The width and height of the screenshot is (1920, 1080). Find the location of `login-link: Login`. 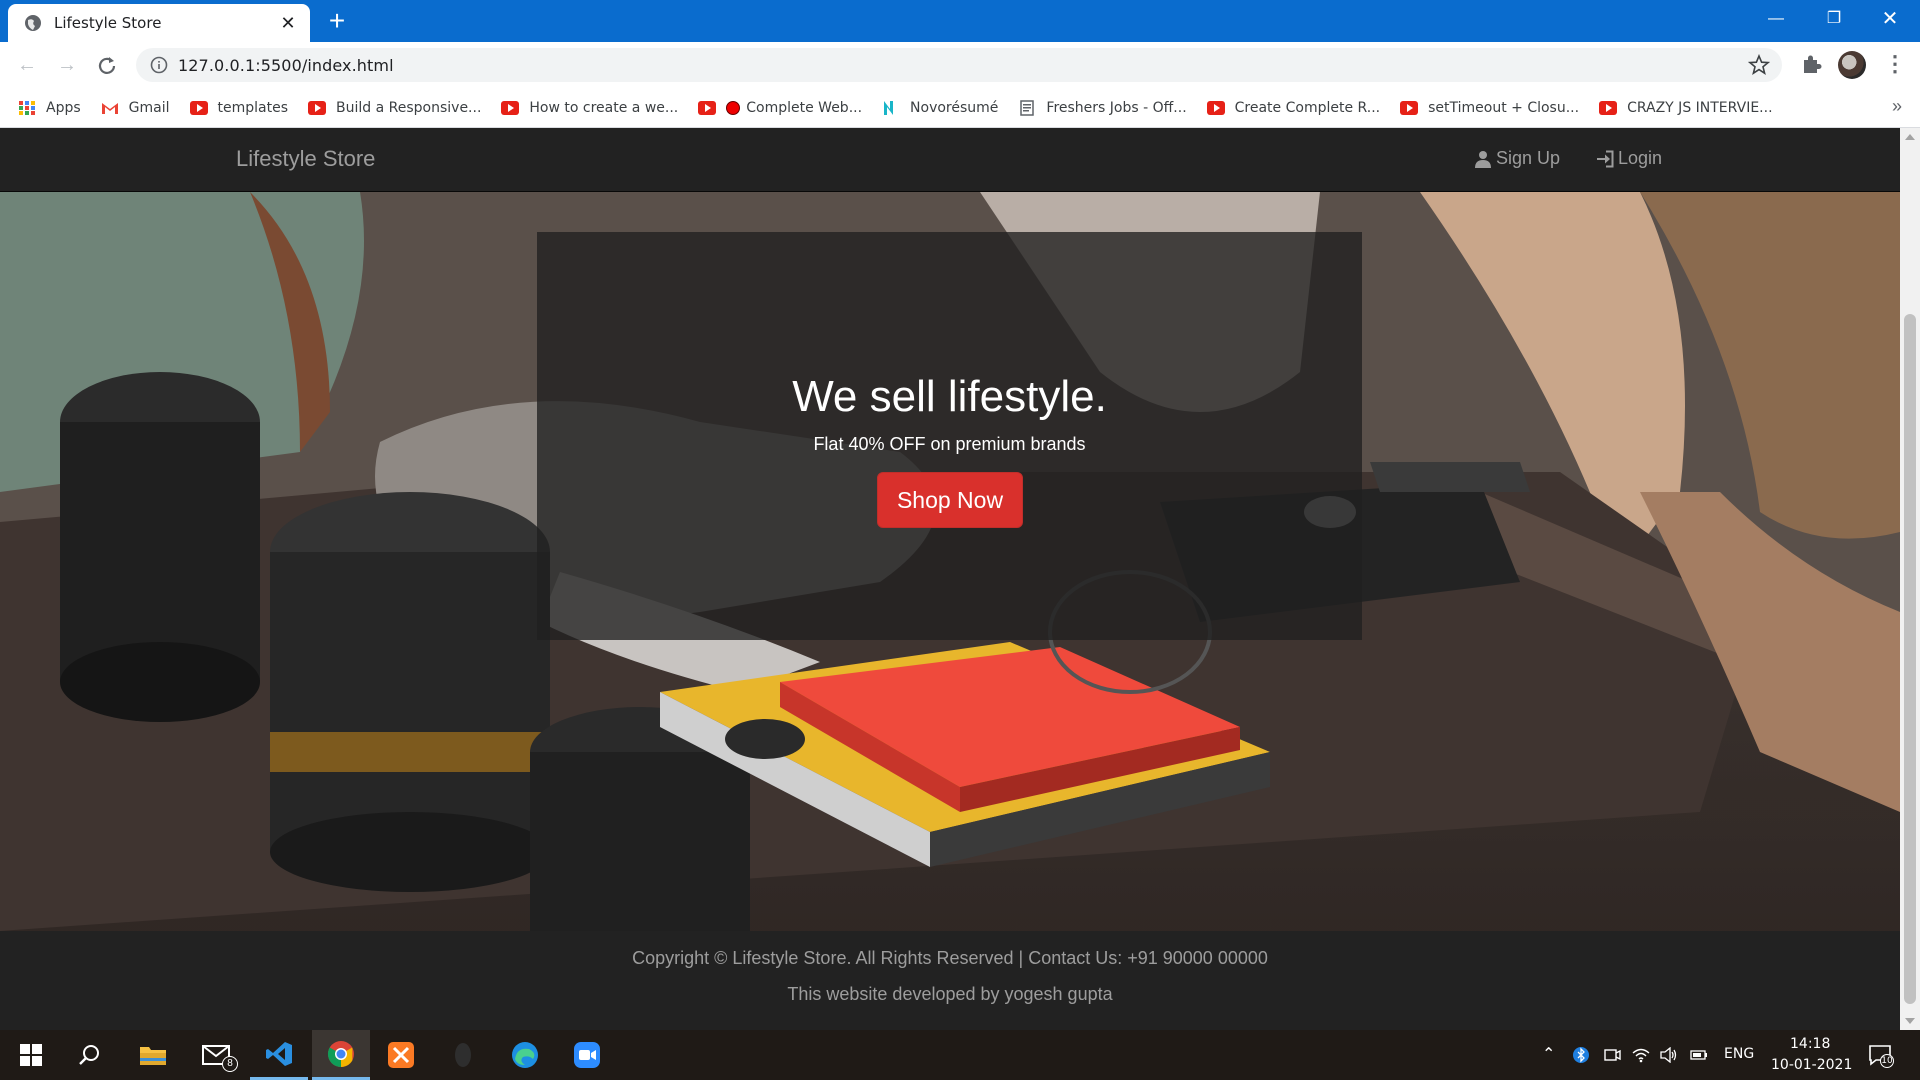

login-link: Login is located at coordinates (1629, 158).